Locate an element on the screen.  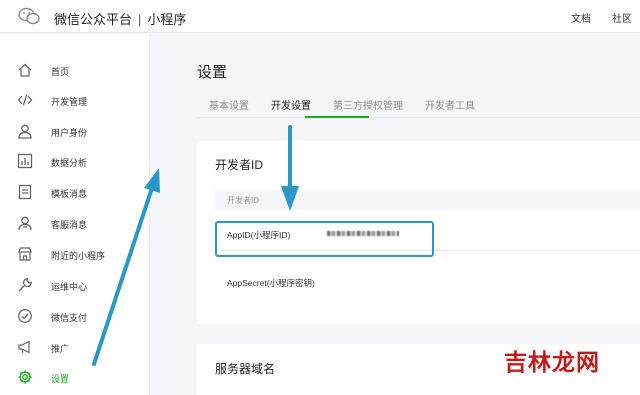
table-header: 开发者ID is located at coordinates (427, 200).